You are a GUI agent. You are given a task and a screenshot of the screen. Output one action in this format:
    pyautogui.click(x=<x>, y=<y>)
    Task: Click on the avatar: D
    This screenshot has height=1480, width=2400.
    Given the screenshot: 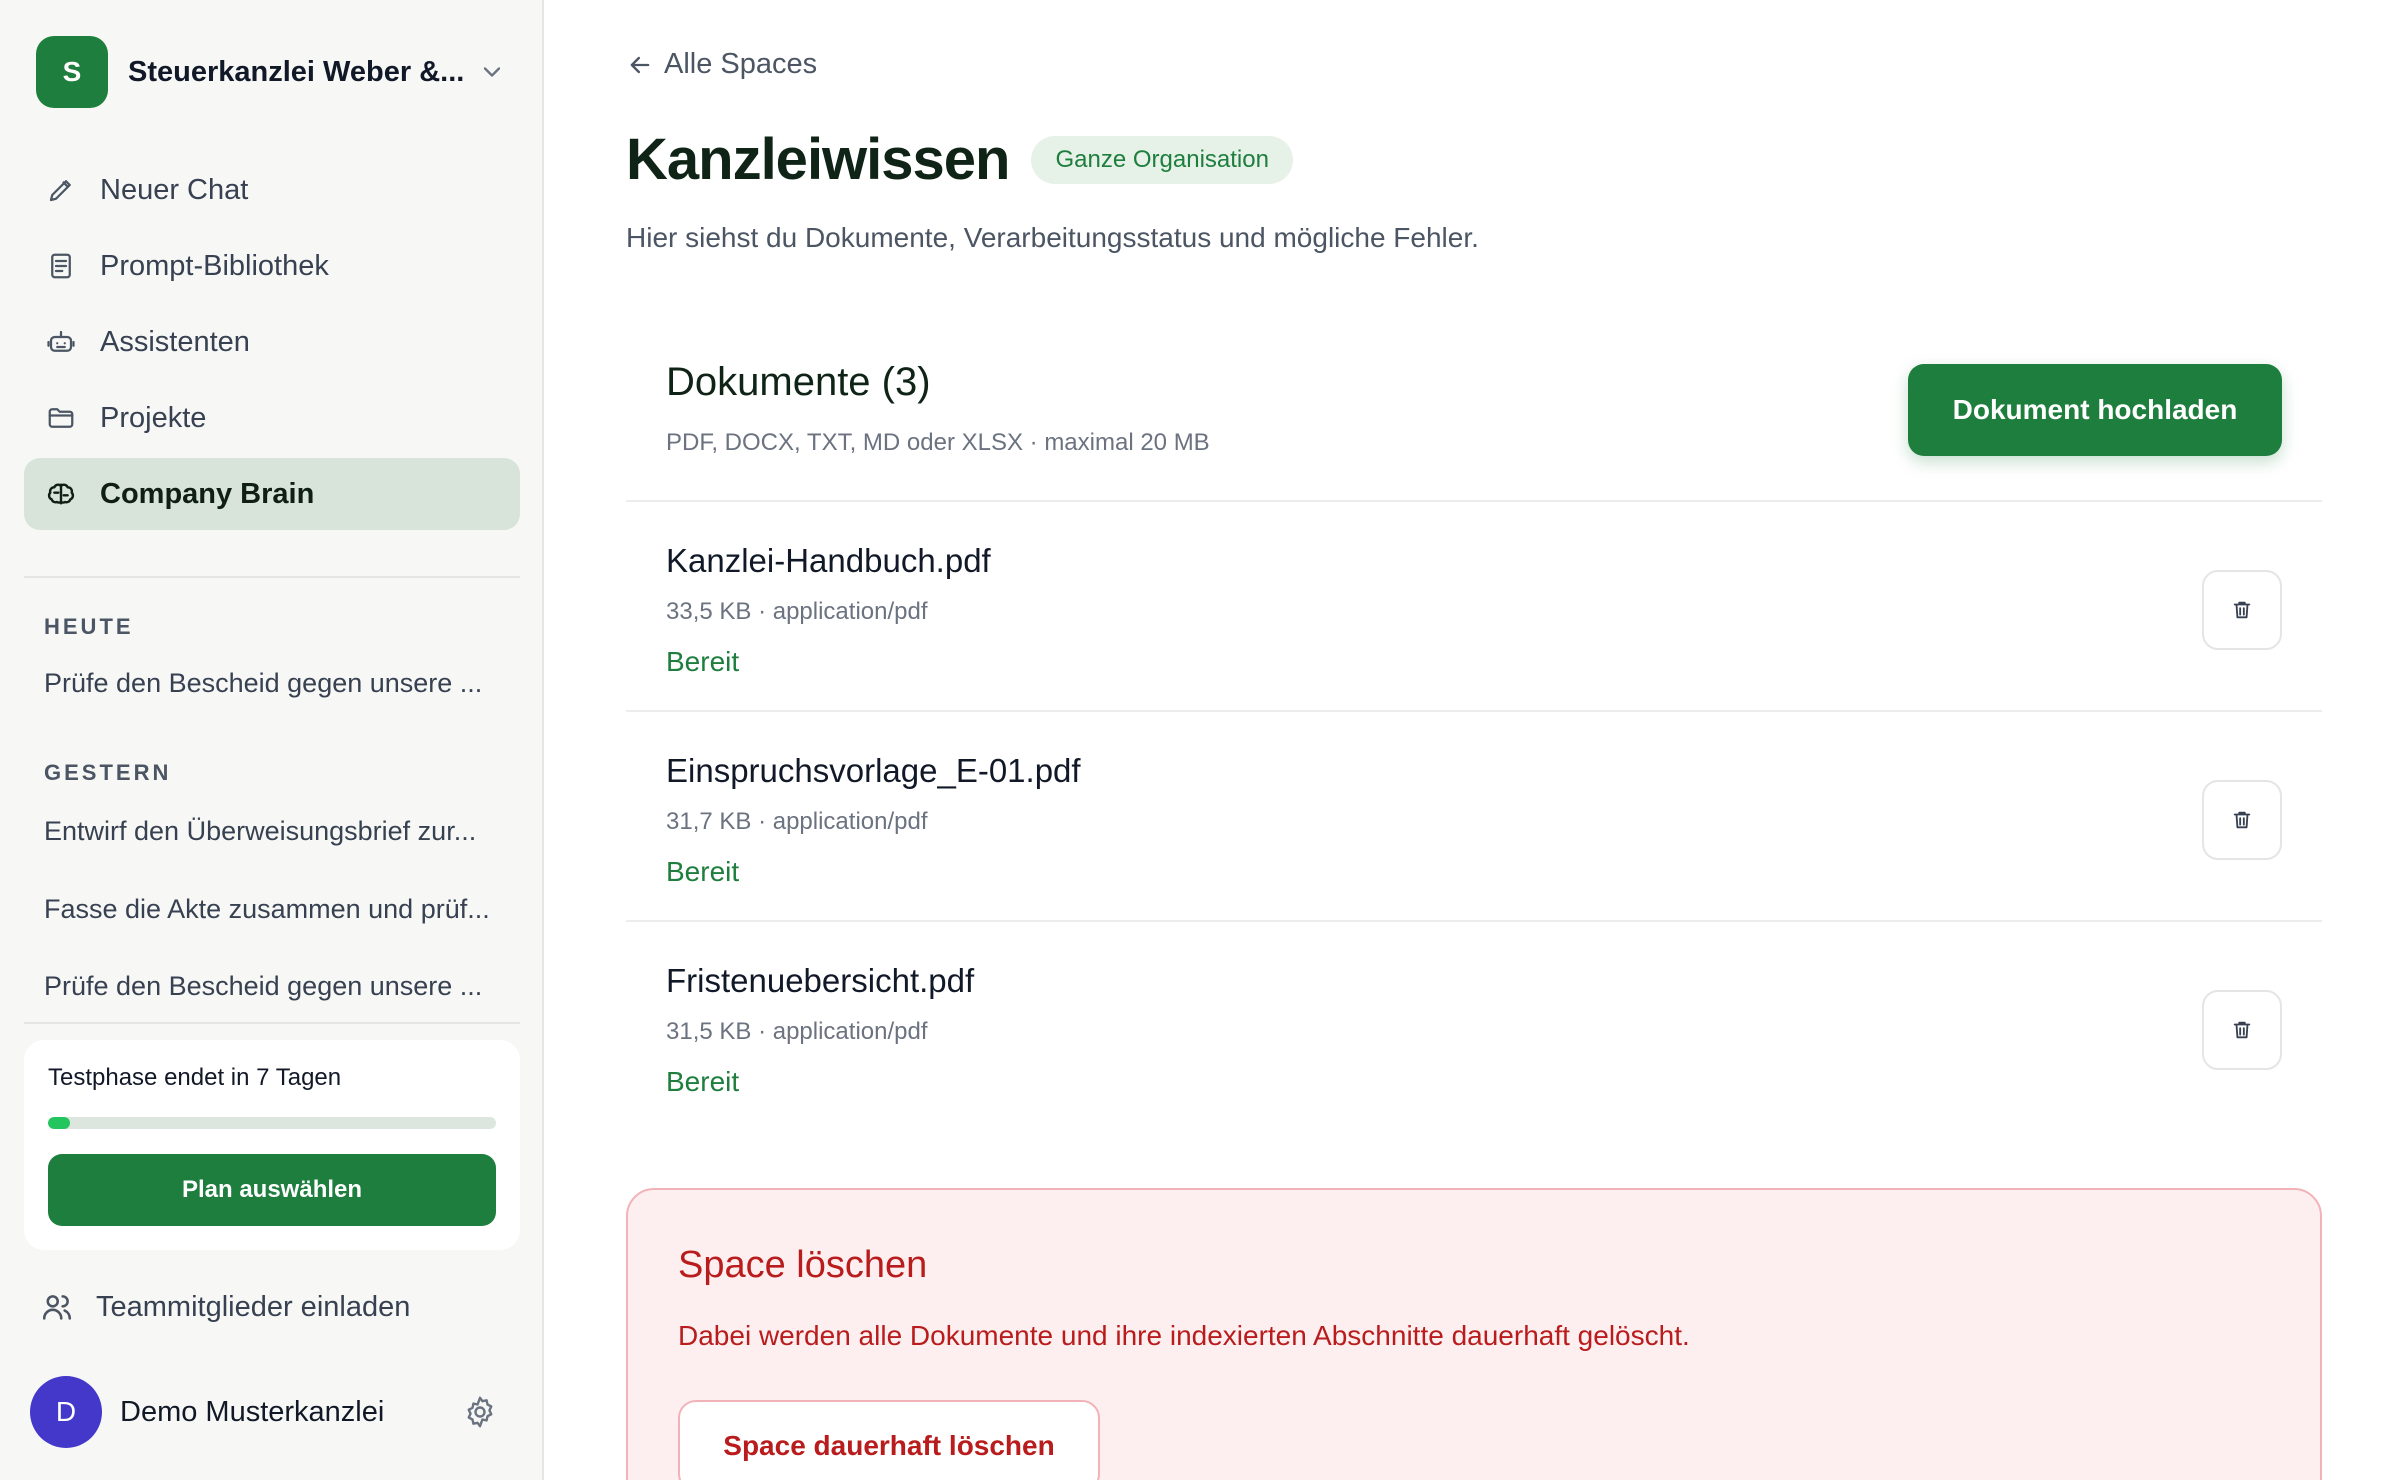 What is the action you would take?
    pyautogui.click(x=66, y=1412)
    